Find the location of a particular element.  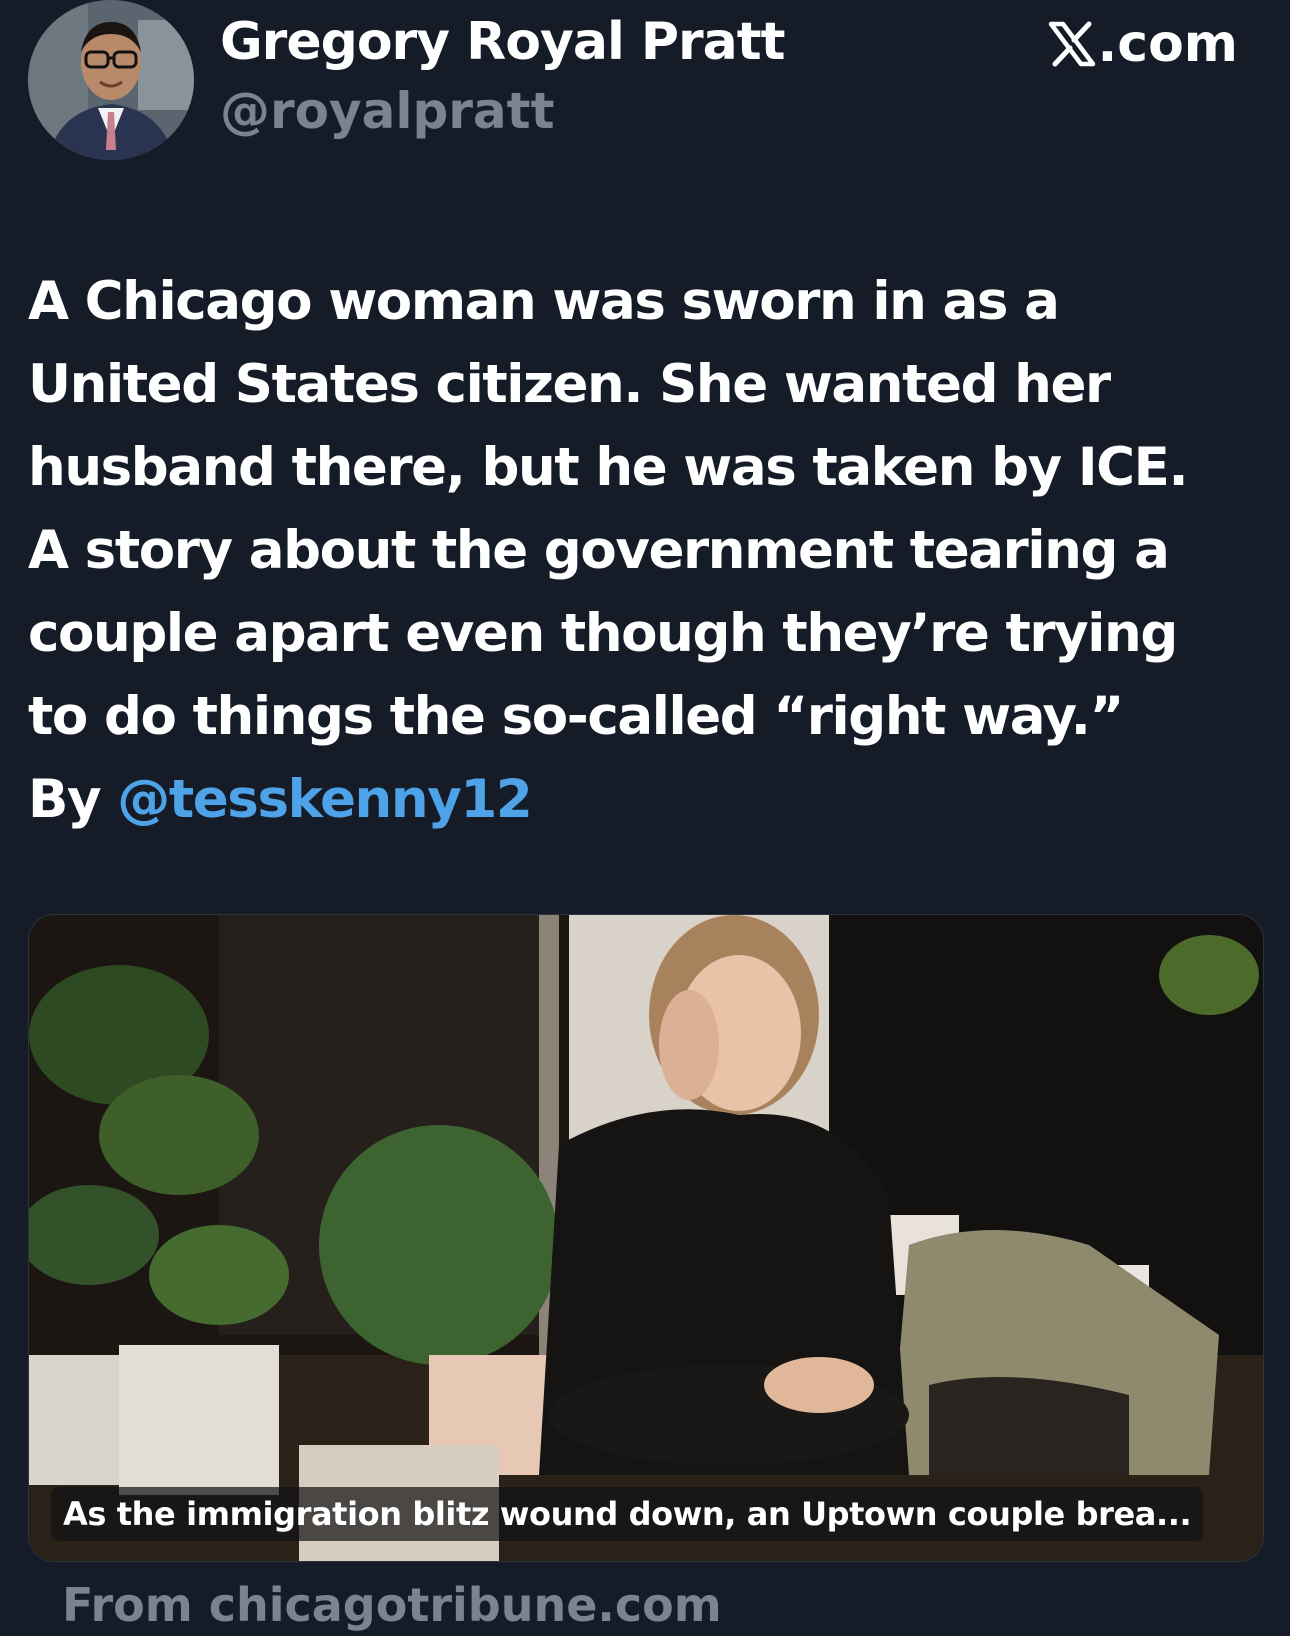

tweet-line: A story about the government tearing a is located at coordinates (599, 550).